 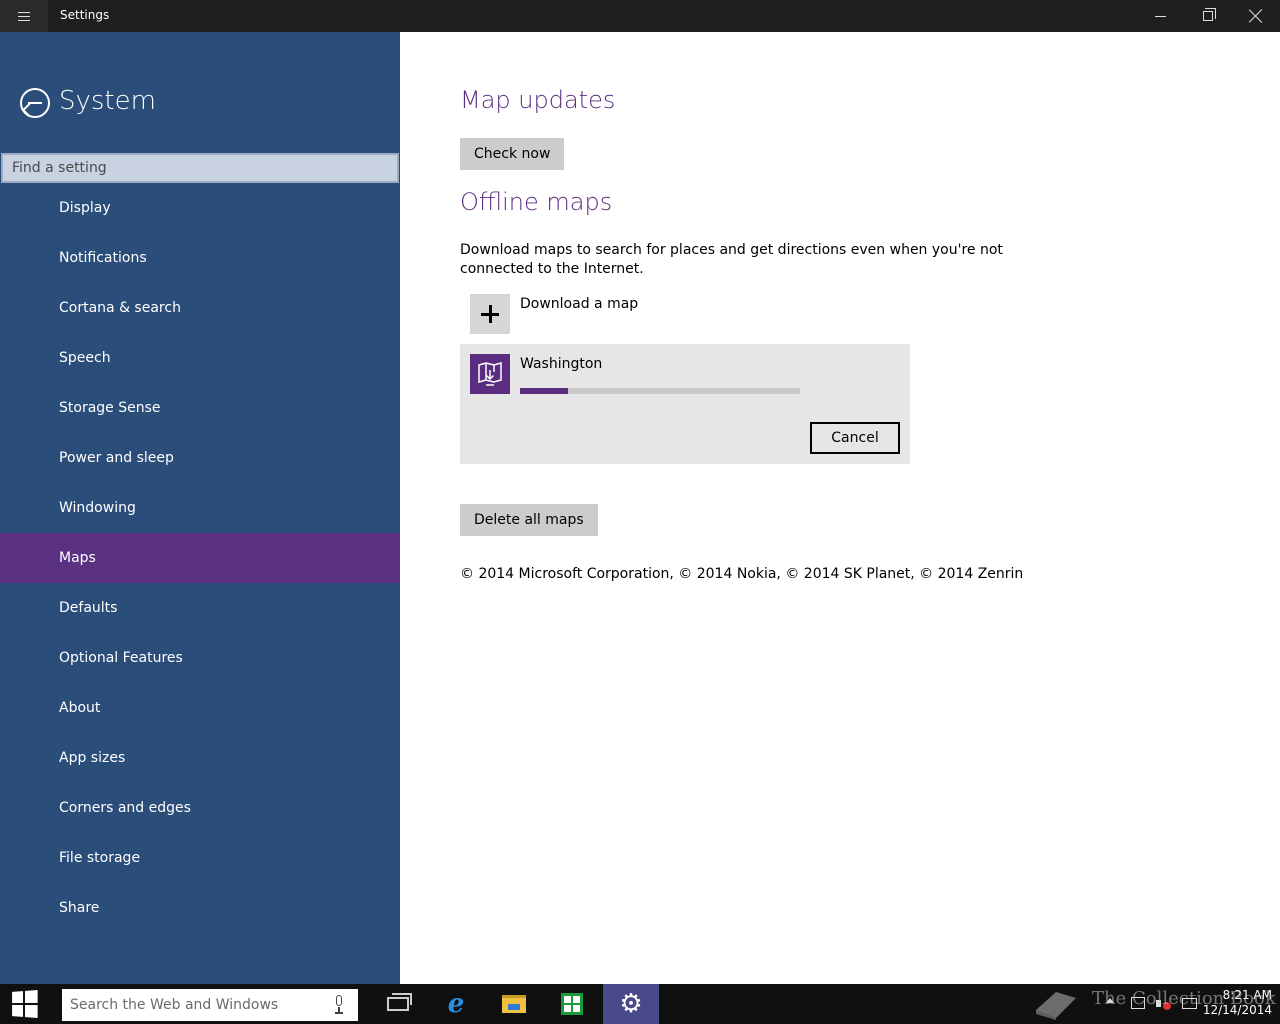 I want to click on sidebar-item-windowing: Windowing, so click(x=200, y=508).